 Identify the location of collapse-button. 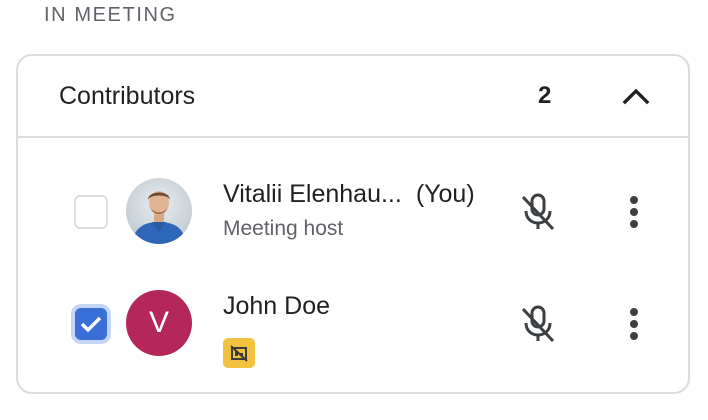
(636, 96).